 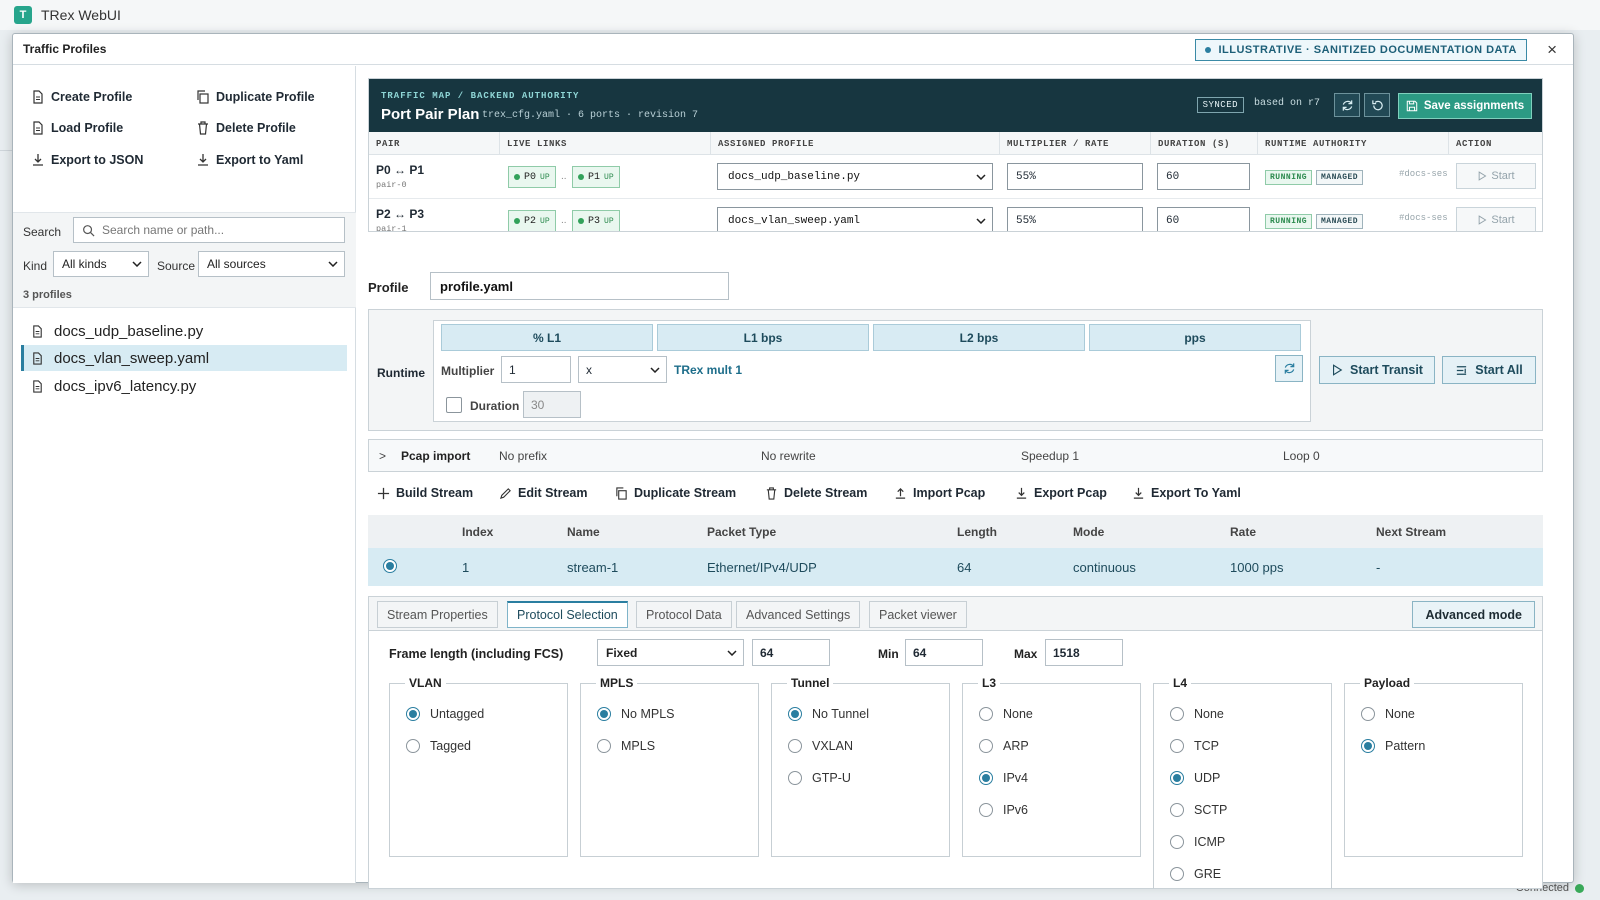 What do you see at coordinates (1388, 714) in the screenshot?
I see `payload-option-none: None` at bounding box center [1388, 714].